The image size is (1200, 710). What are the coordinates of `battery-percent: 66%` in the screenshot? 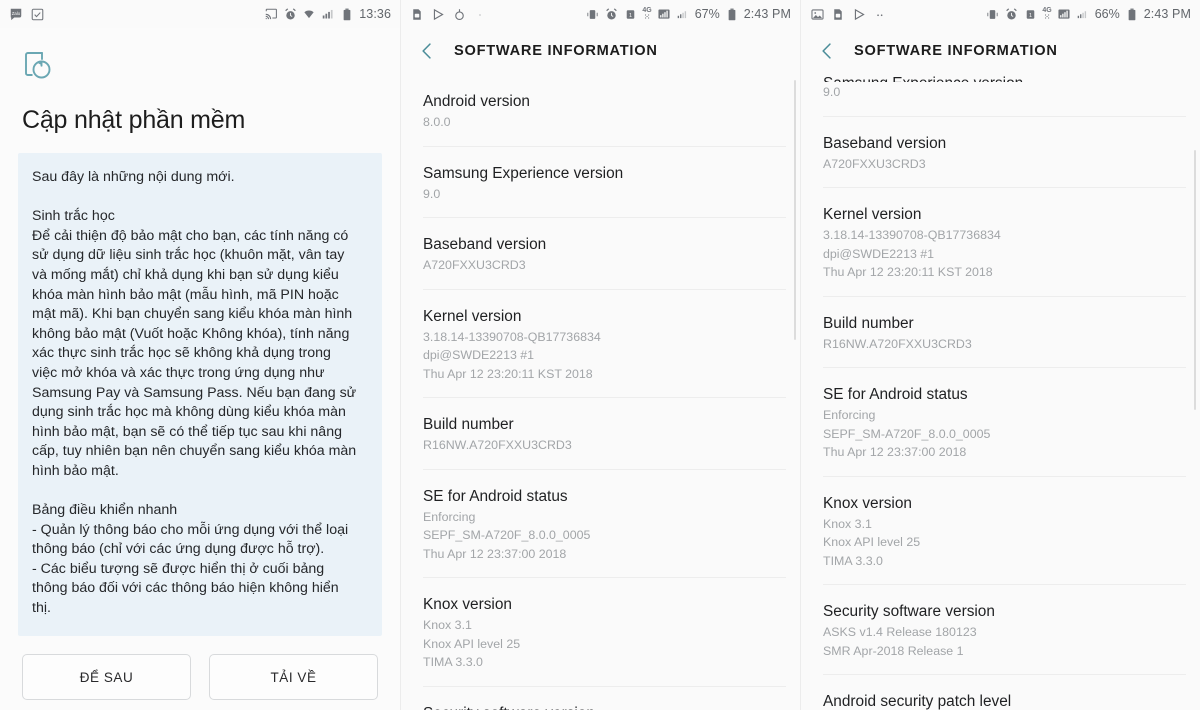 It's located at (1107, 14).